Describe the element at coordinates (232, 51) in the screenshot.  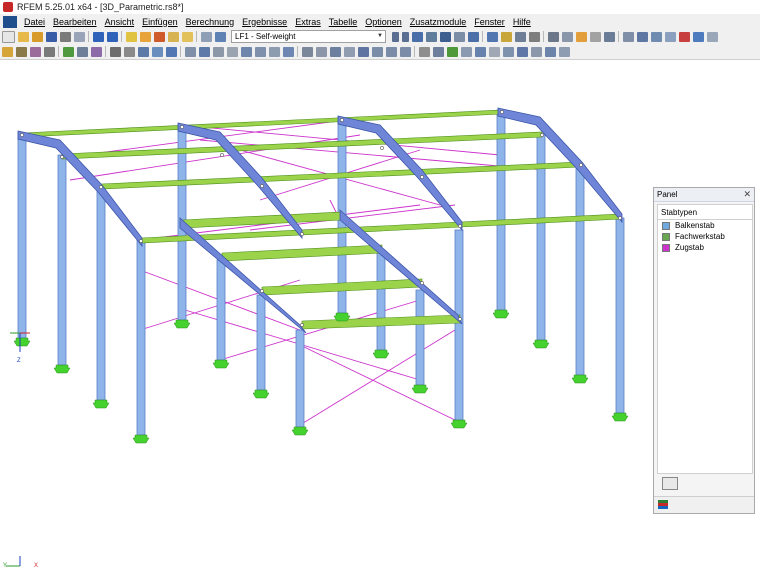
I see `mirror-icon` at that location.